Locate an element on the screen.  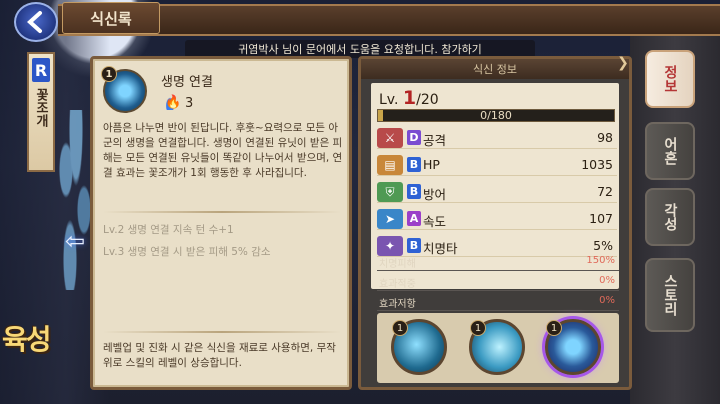
fire-icon: 🔥 is located at coordinates (173, 102).